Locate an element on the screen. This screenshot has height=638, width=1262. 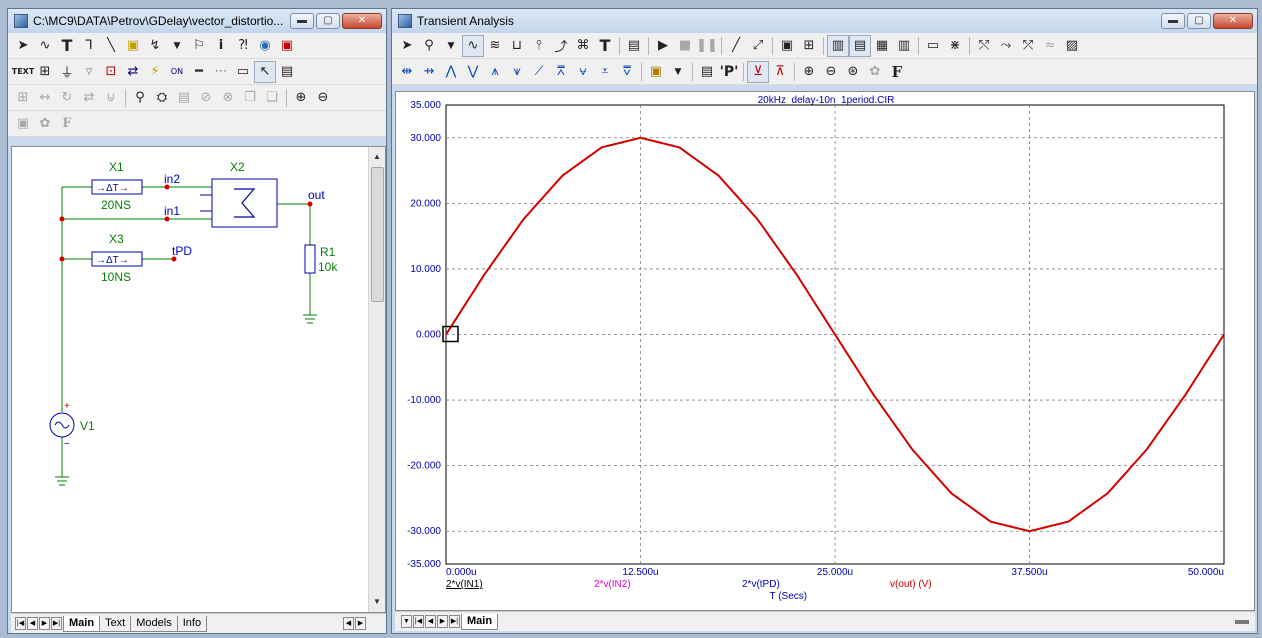
bottom-icon: ⩢ is located at coordinates (627, 72).